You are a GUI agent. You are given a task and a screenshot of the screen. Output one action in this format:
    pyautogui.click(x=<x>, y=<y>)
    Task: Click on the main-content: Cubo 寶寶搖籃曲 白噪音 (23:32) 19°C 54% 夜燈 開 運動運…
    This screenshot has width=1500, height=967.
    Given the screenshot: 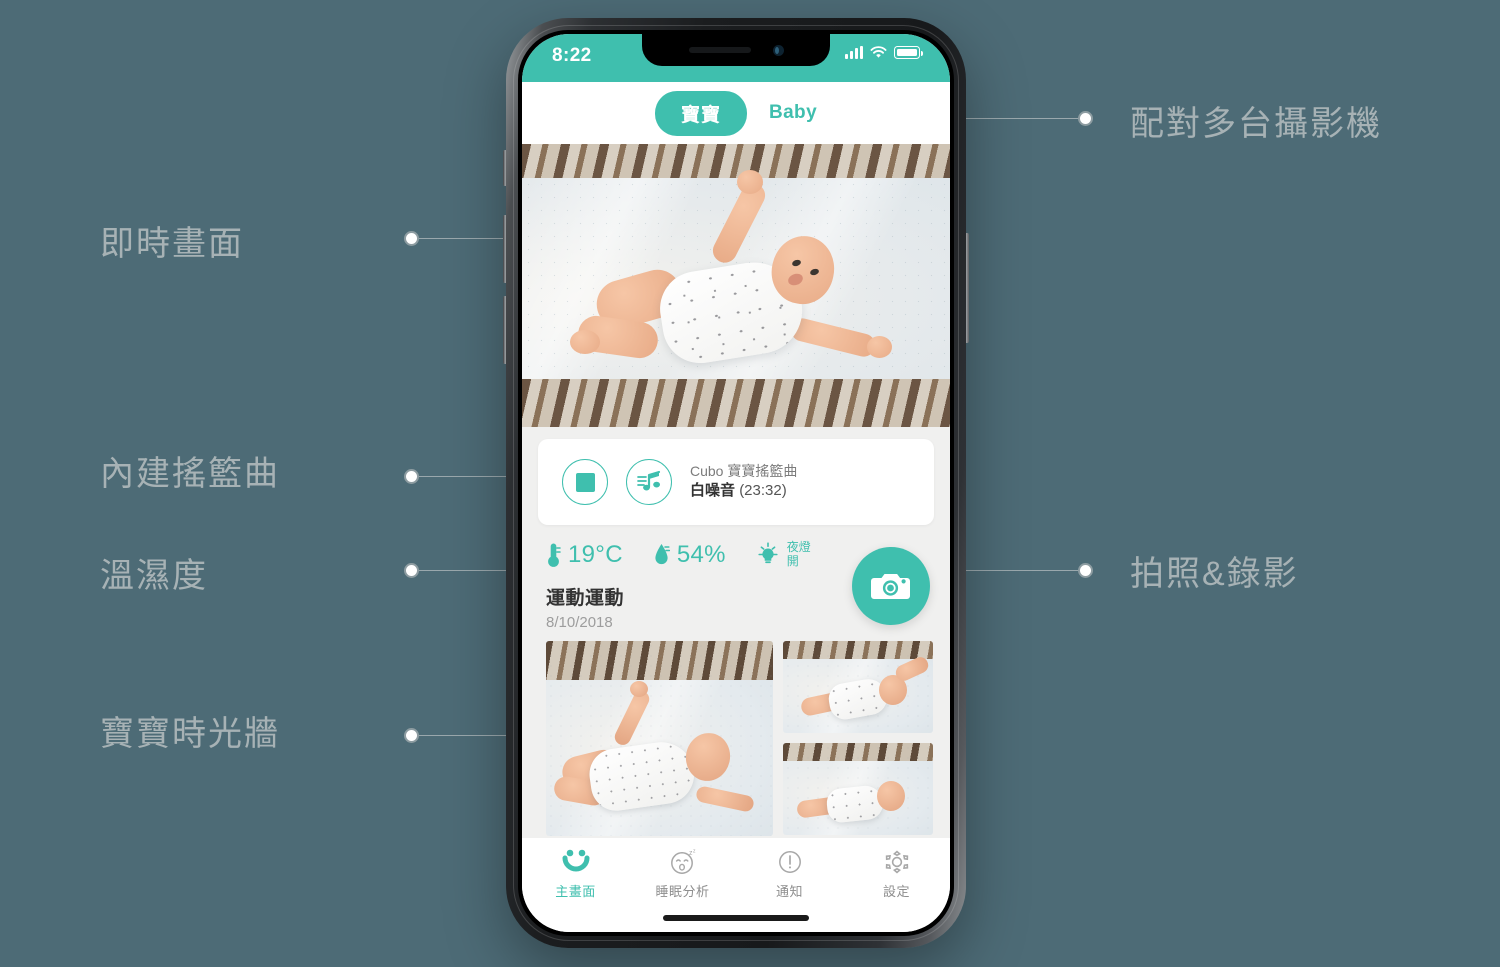 What is the action you would take?
    pyautogui.click(x=736, y=637)
    